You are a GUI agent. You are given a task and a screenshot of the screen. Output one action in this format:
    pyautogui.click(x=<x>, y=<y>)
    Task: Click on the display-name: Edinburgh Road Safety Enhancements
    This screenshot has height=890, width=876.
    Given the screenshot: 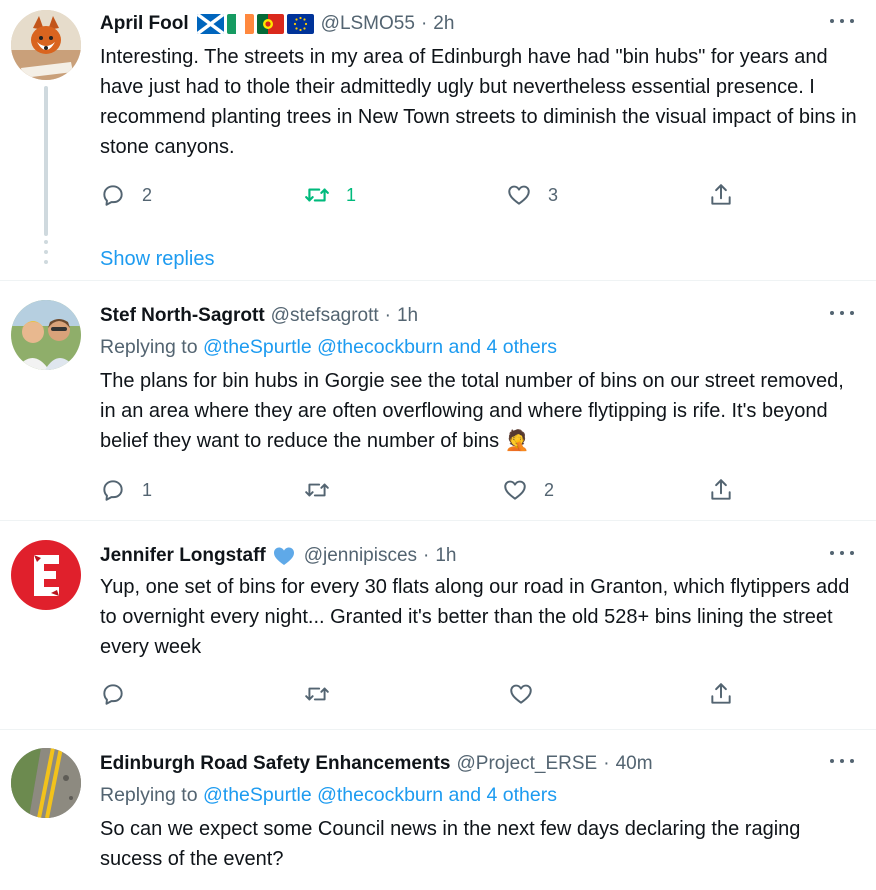 What is the action you would take?
    pyautogui.click(x=275, y=764)
    